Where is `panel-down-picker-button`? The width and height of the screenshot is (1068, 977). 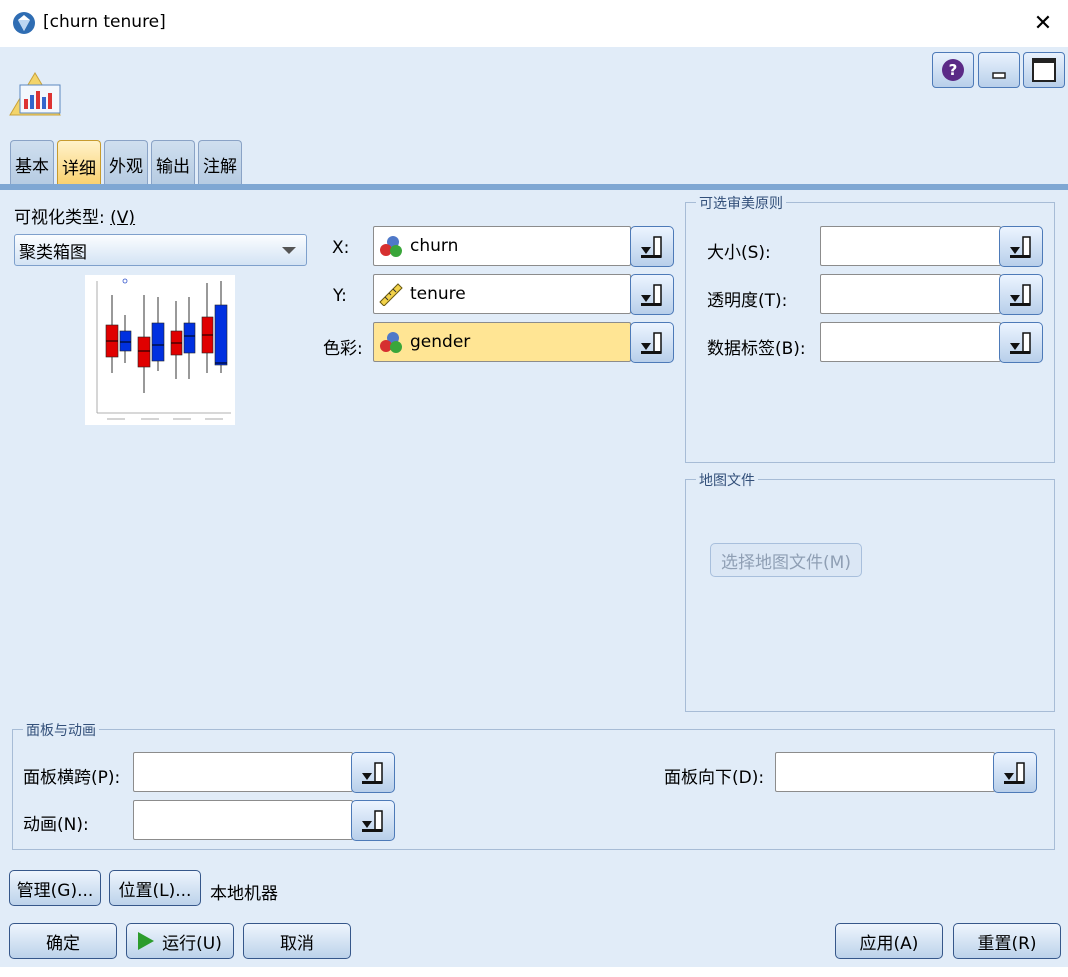 panel-down-picker-button is located at coordinates (1015, 772).